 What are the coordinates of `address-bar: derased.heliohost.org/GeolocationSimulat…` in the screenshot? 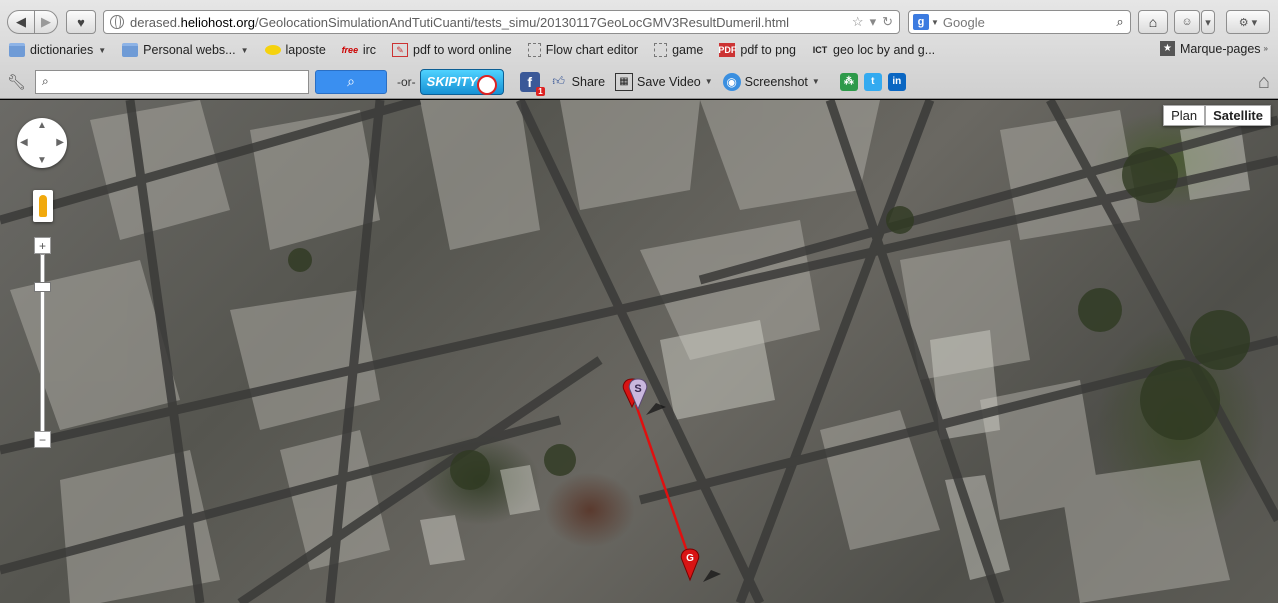 It's located at (501, 22).